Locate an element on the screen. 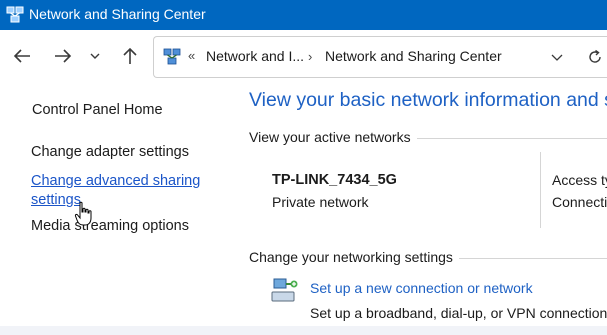 The height and width of the screenshot is (335, 607). network-sharing-icon is located at coordinates (15, 15).